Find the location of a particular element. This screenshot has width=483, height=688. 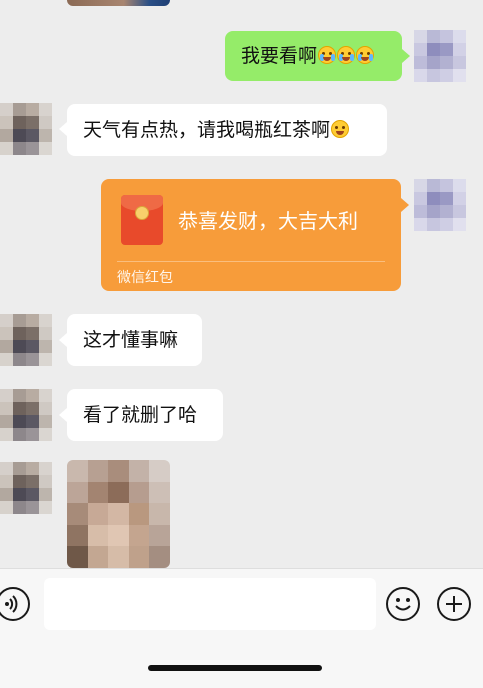

message-bubble-contact: 这才懂事嘛 is located at coordinates (134, 340).